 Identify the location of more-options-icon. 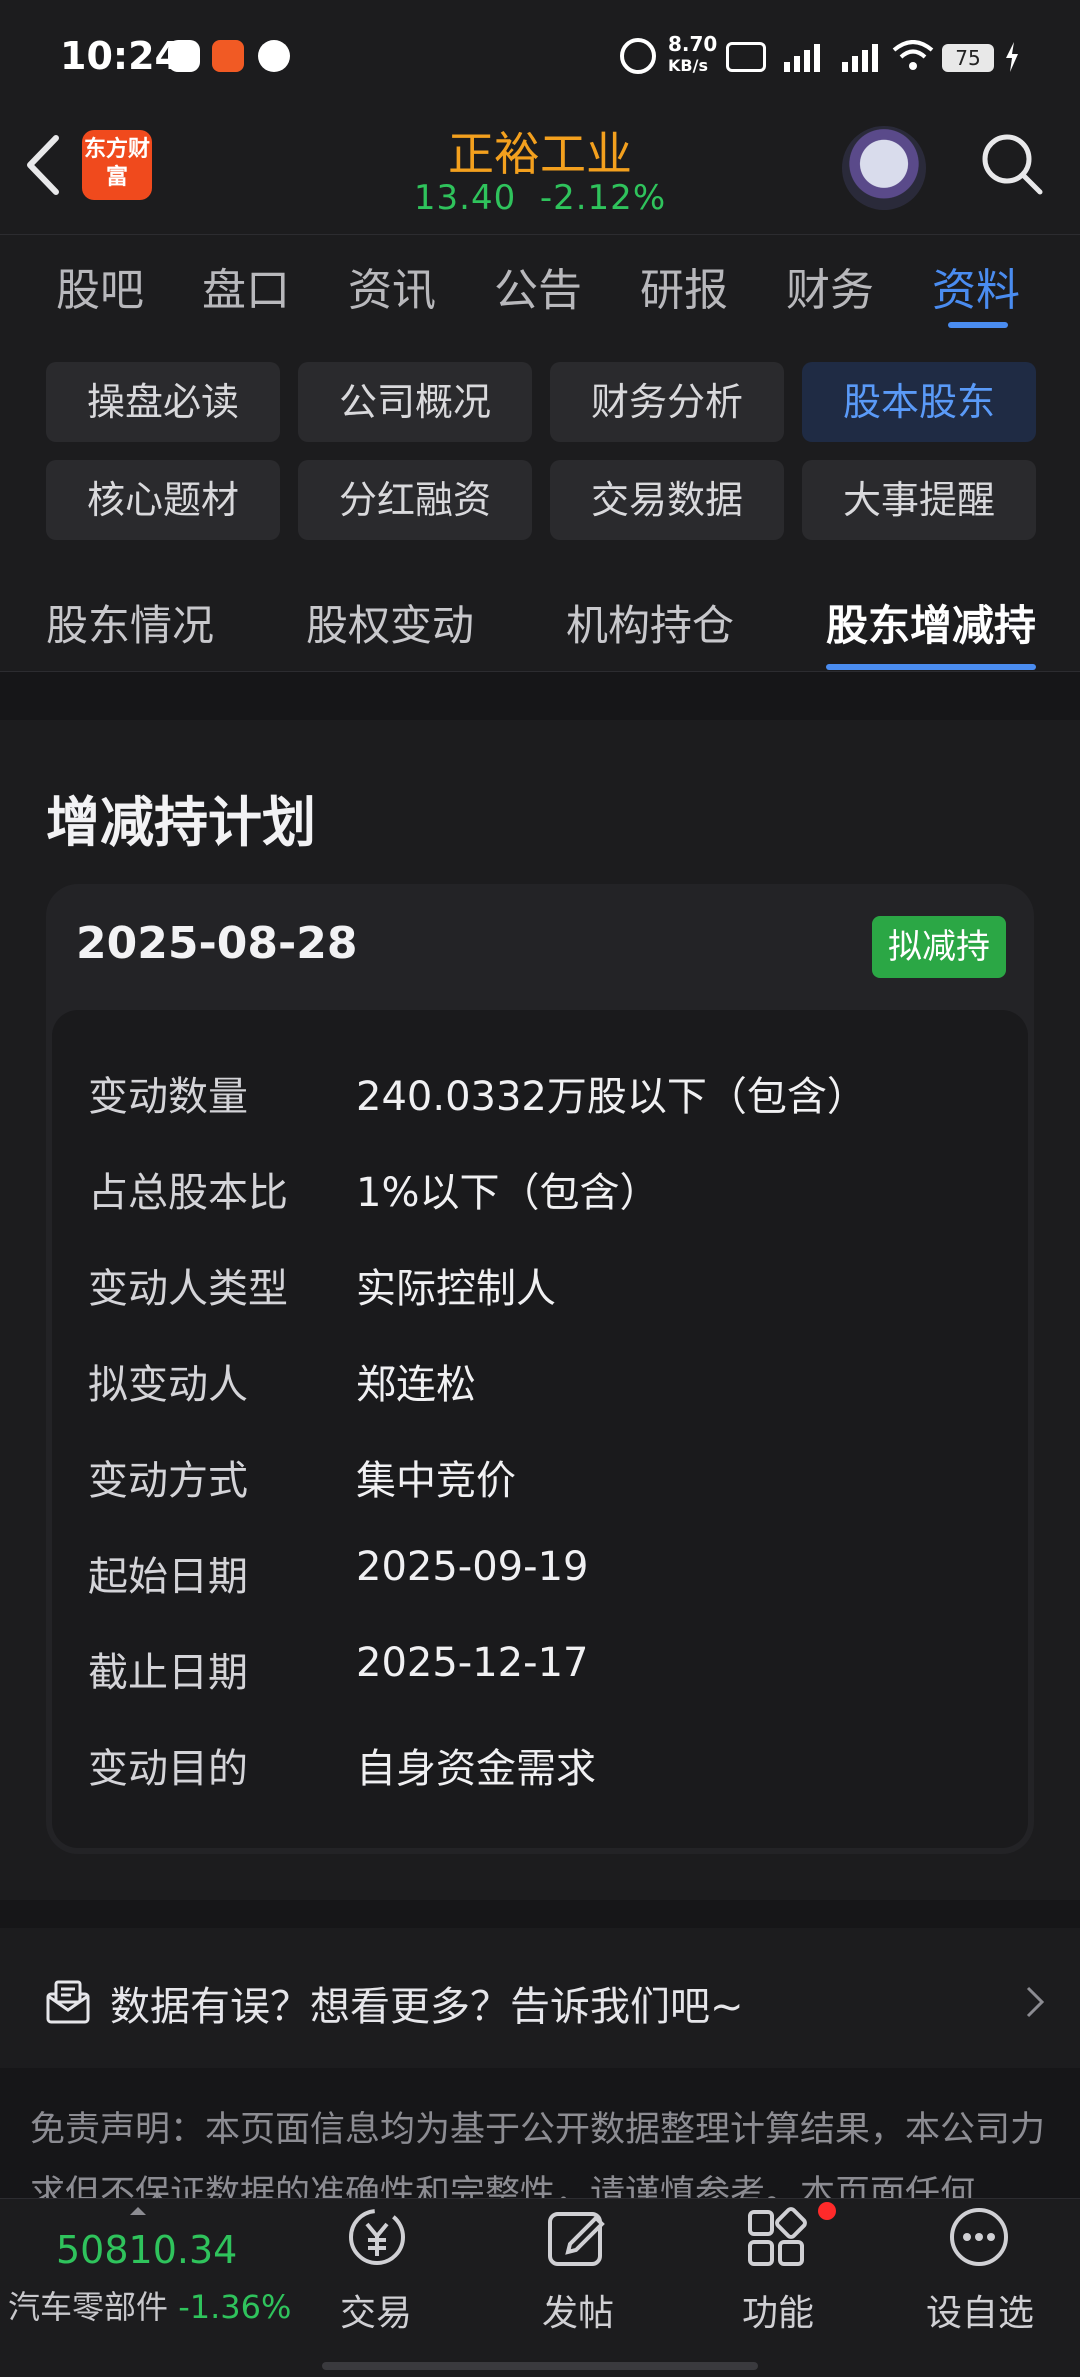
(979, 2237).